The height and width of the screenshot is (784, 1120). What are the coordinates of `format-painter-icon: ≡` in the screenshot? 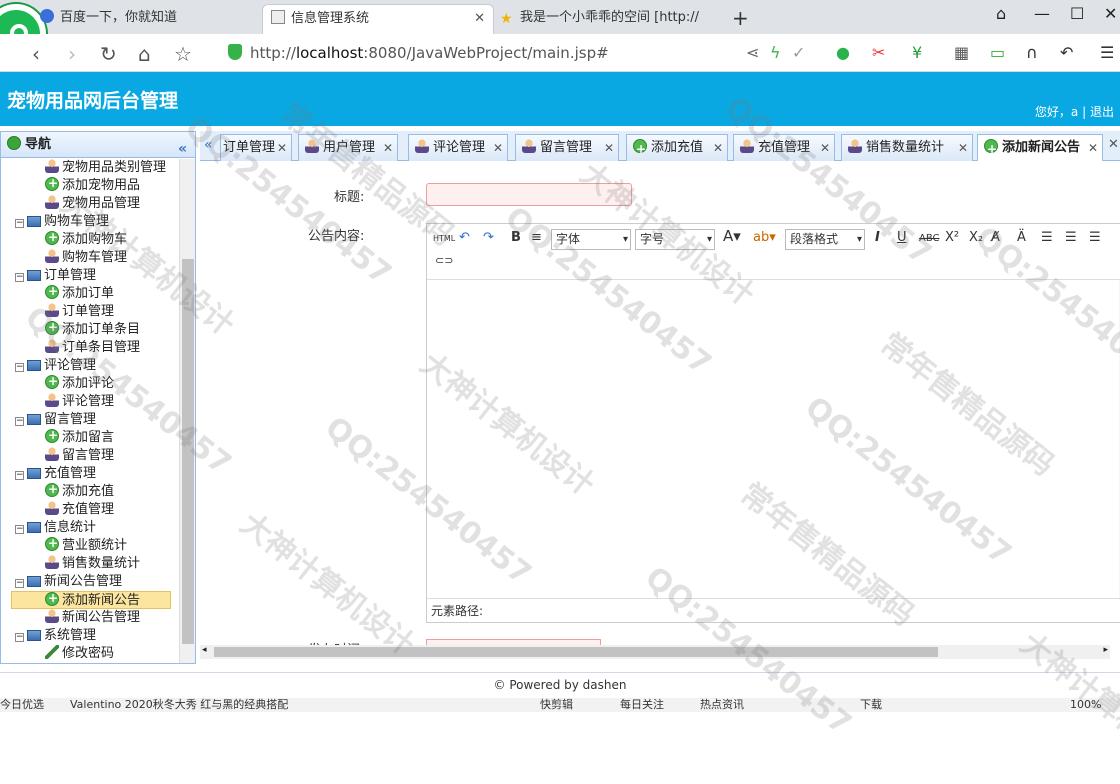 It's located at (536, 237).